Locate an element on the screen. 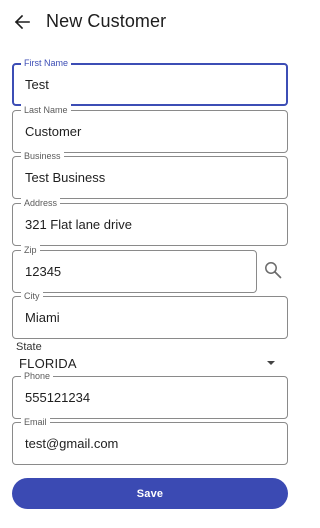  city-value: Miami is located at coordinates (42, 317).